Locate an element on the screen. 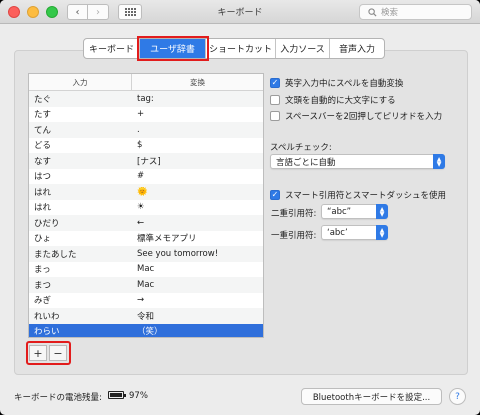 The image size is (480, 415). input-cell: またあした is located at coordinates (55, 254).